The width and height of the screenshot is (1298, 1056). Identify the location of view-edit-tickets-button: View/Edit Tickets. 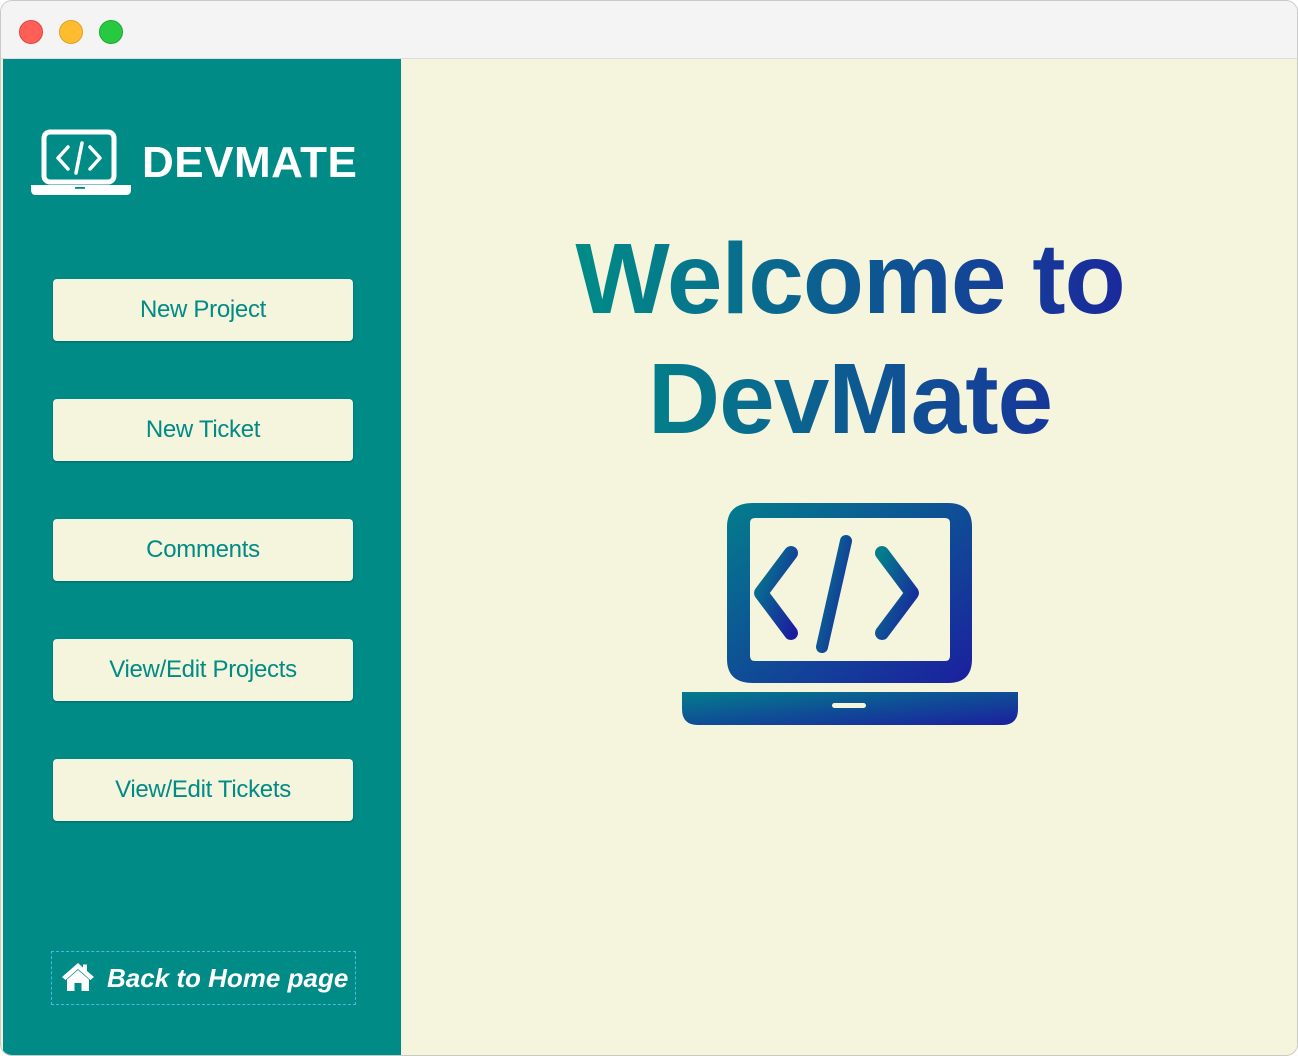
(203, 790).